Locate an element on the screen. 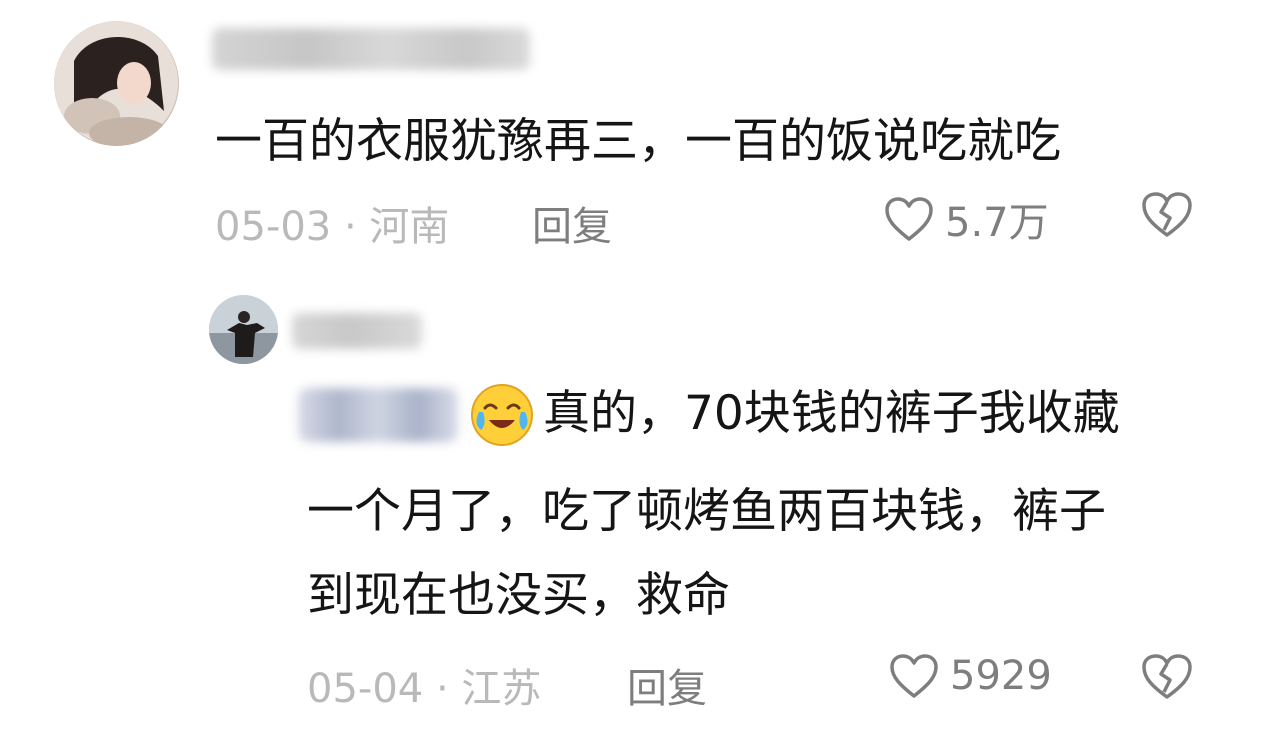  like-button: 5929 is located at coordinates (970, 676).